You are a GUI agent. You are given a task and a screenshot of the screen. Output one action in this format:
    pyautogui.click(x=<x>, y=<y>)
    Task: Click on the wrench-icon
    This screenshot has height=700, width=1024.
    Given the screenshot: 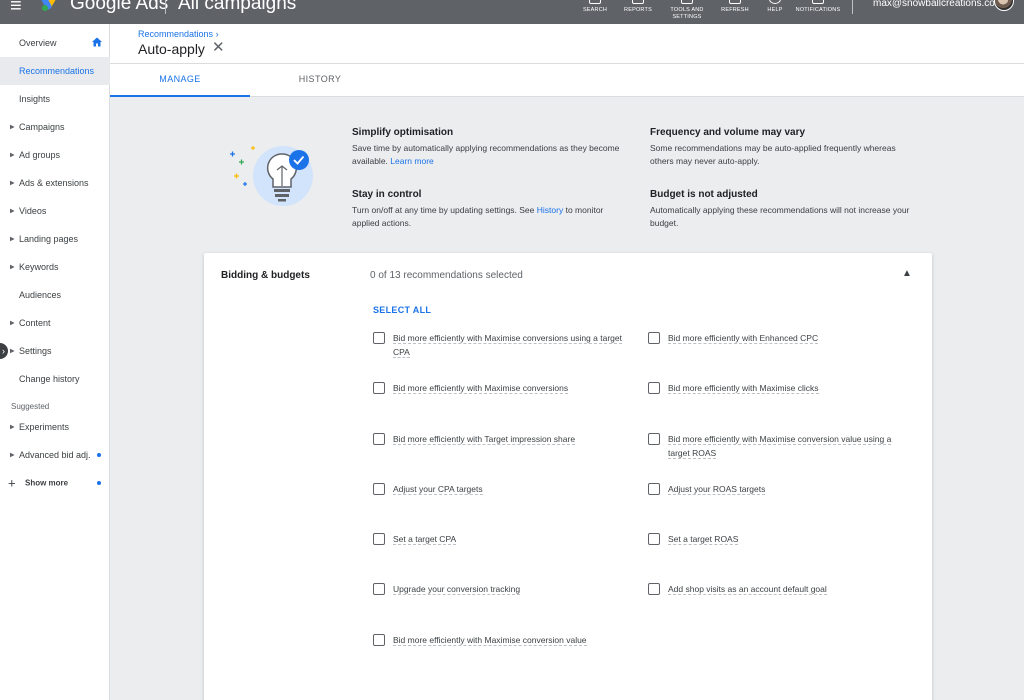 What is the action you would take?
    pyautogui.click(x=687, y=2)
    